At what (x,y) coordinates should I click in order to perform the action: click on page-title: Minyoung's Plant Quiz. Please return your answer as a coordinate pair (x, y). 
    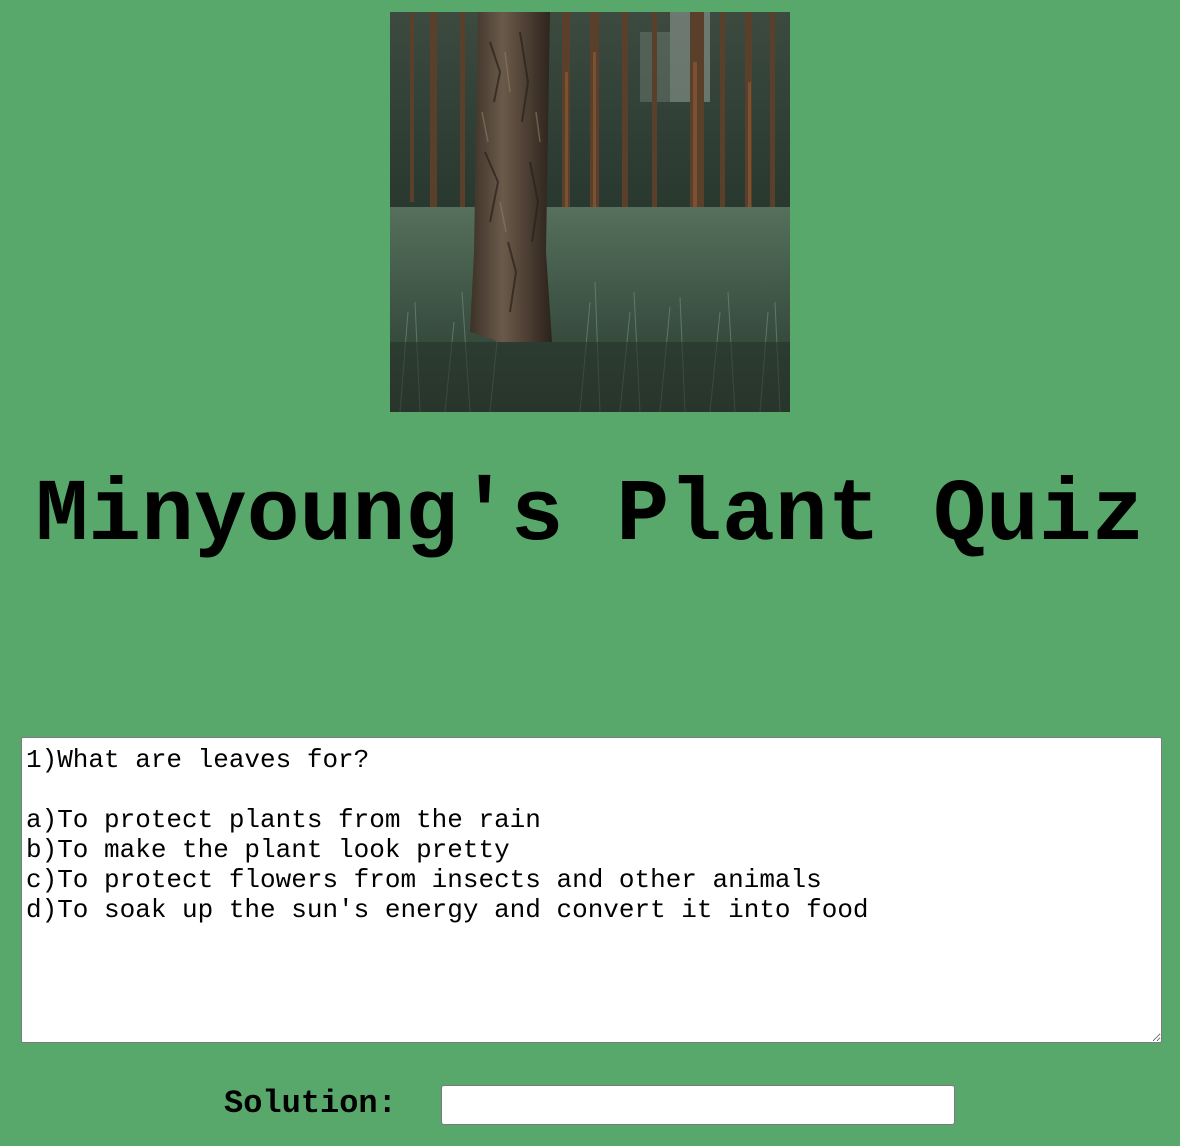
    Looking at the image, I should click on (590, 516).